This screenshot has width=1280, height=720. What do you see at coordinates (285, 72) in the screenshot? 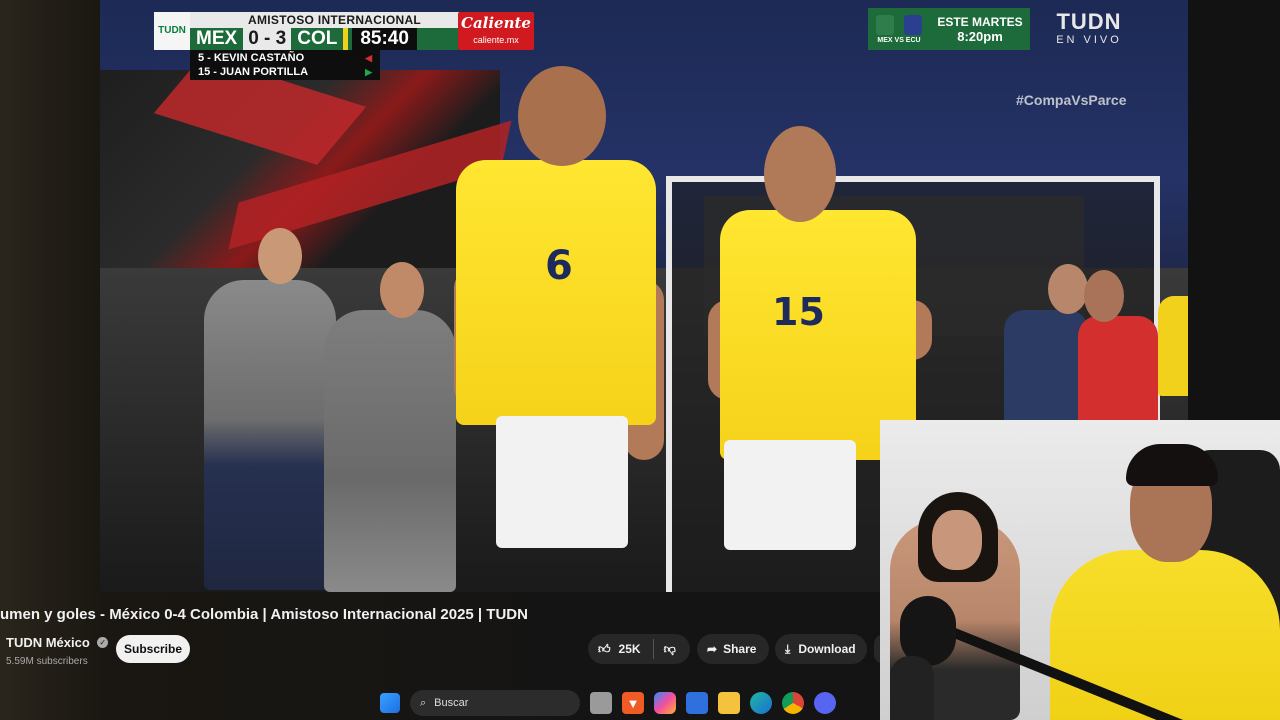
I see `substitution-in: 15 - JUAN PORTILLA ▶` at bounding box center [285, 72].